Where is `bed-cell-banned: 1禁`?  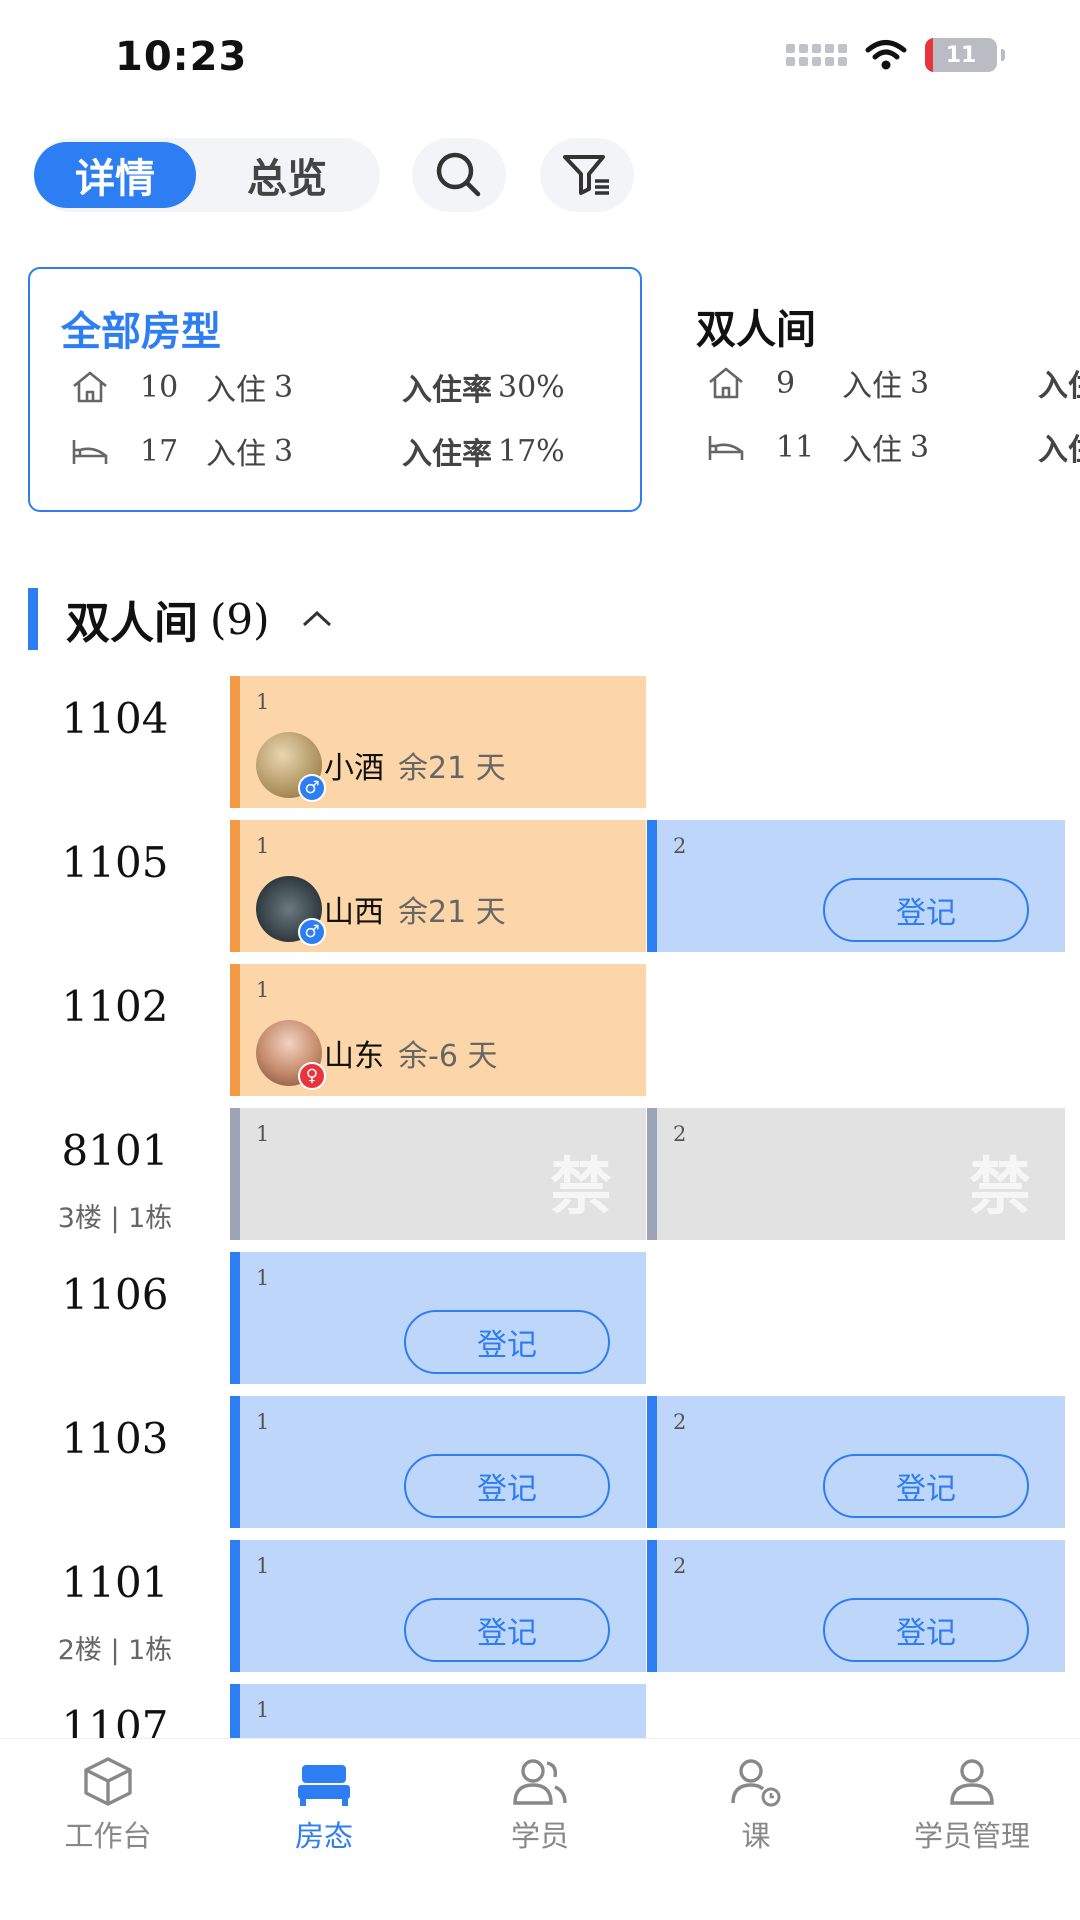 bed-cell-banned: 1禁 is located at coordinates (438, 1174).